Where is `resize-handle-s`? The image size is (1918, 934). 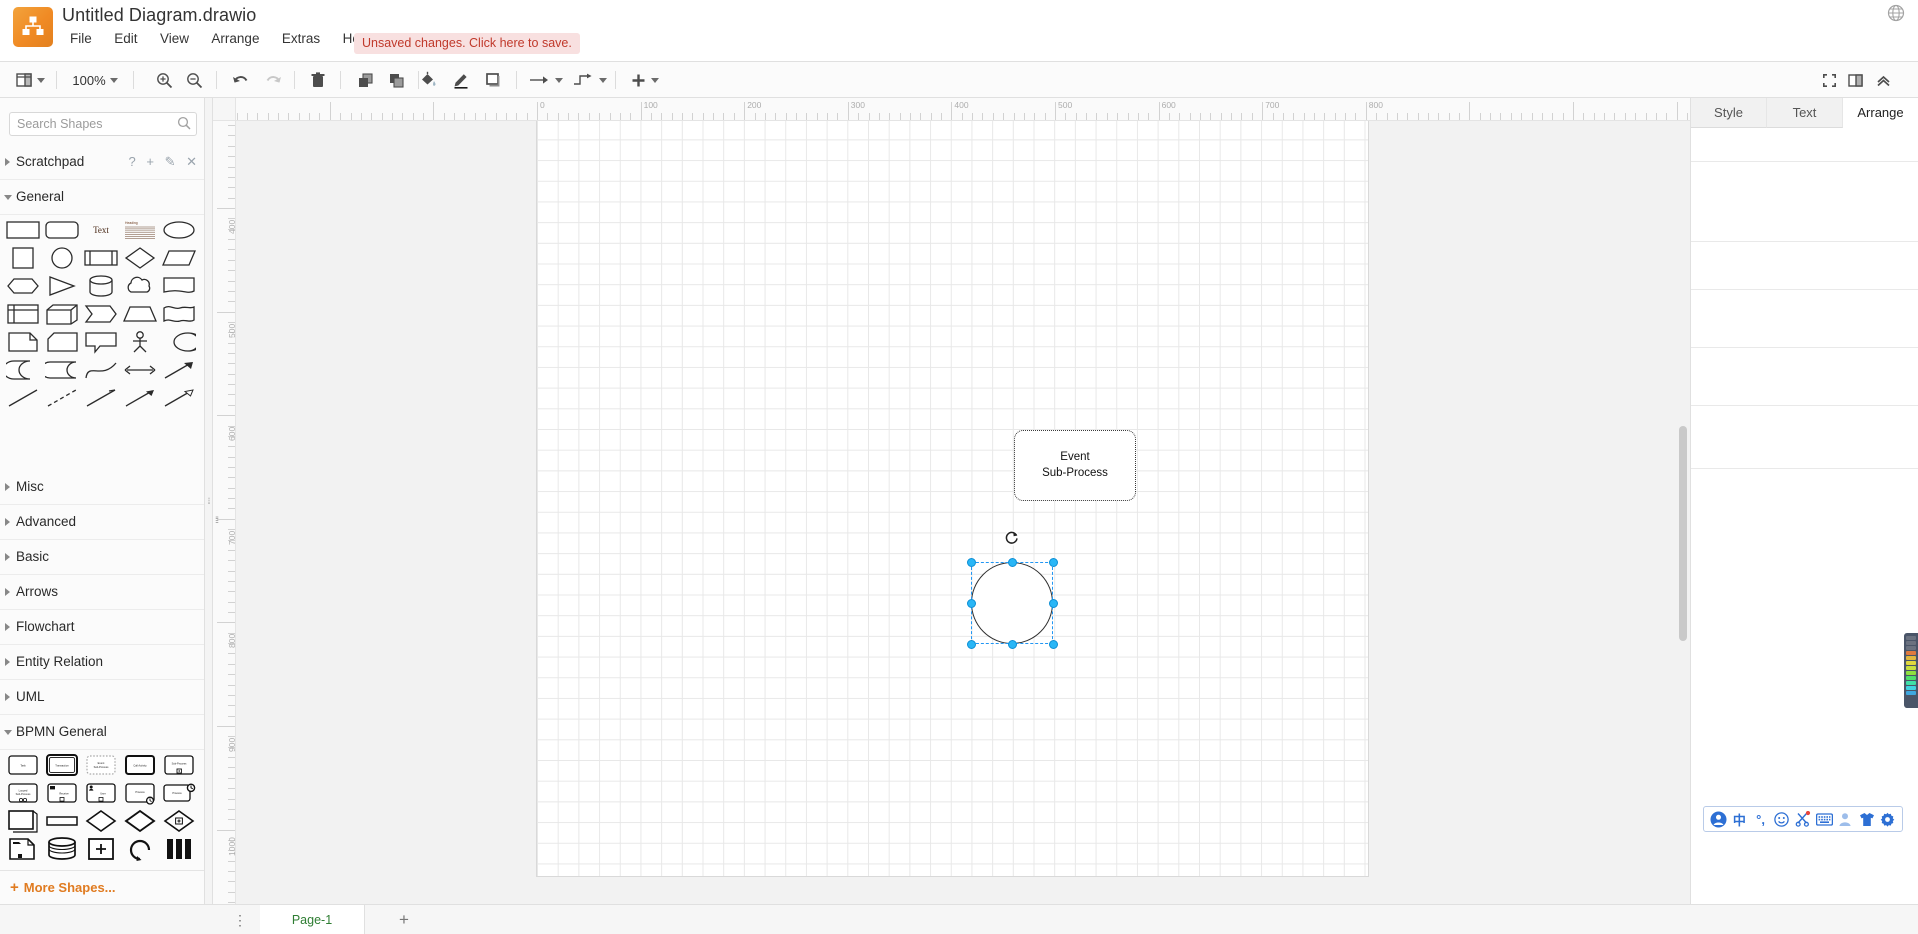 resize-handle-s is located at coordinates (1012, 644).